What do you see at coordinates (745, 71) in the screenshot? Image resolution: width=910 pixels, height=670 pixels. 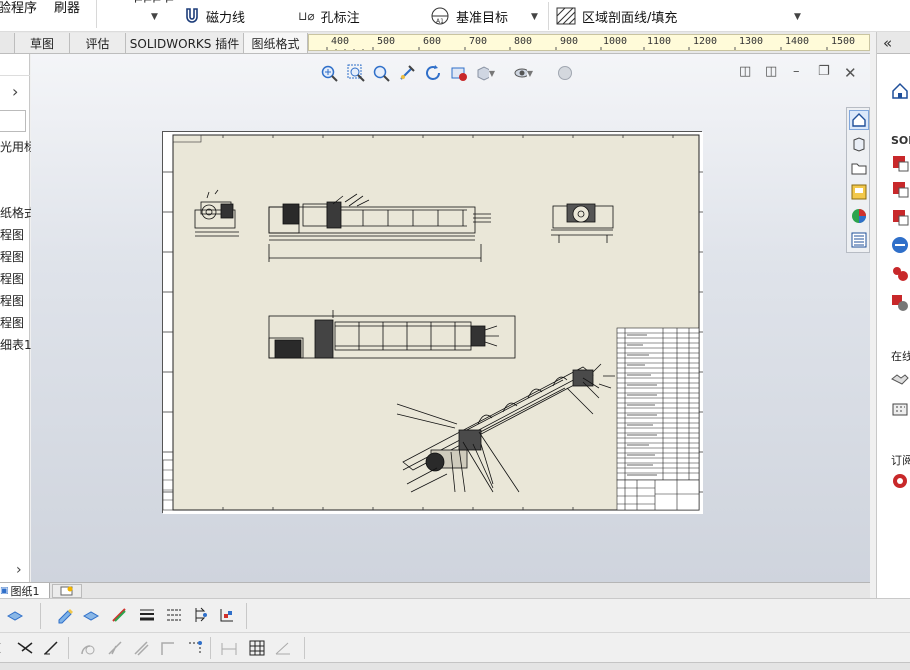 I see `view-left-icon: ◫` at bounding box center [745, 71].